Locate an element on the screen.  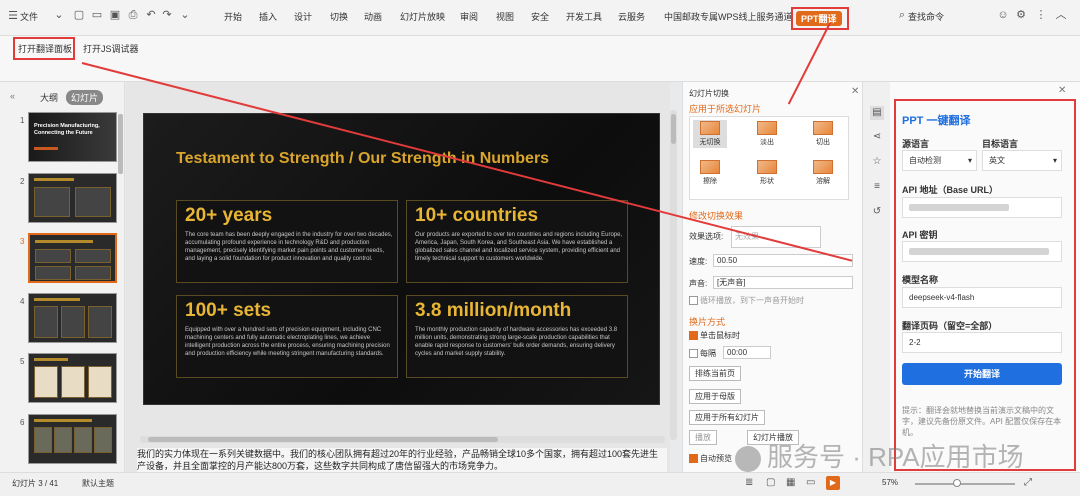
tab-developer: 开发工具 is located at coordinates (584, 16).